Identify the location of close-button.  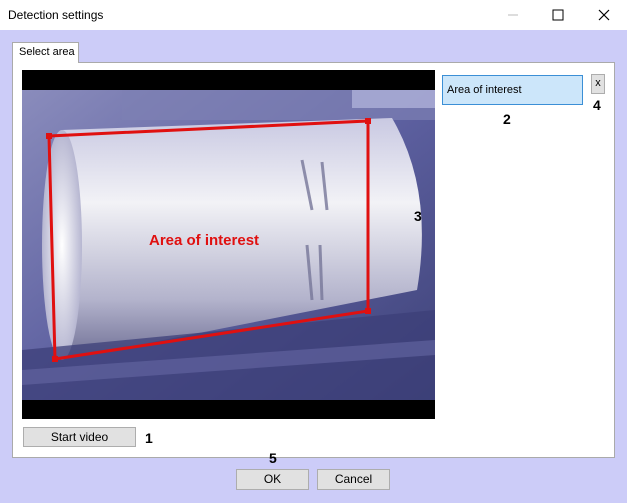
(604, 15).